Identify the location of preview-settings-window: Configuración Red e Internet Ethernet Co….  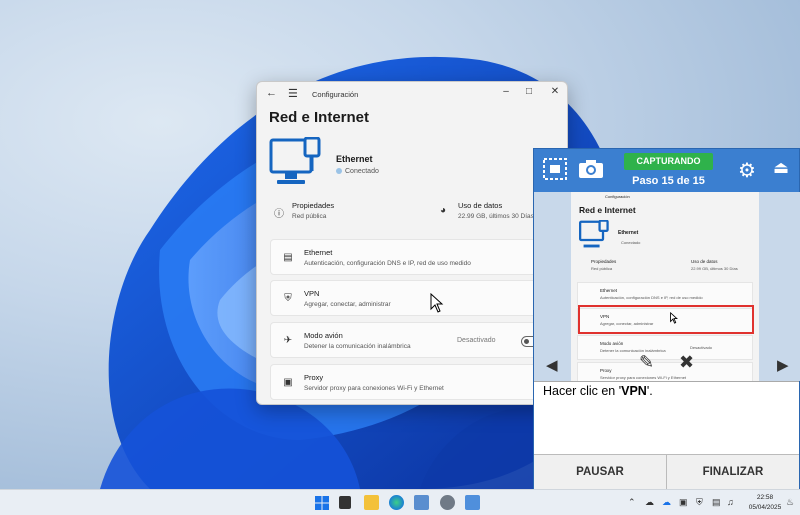
(665, 286).